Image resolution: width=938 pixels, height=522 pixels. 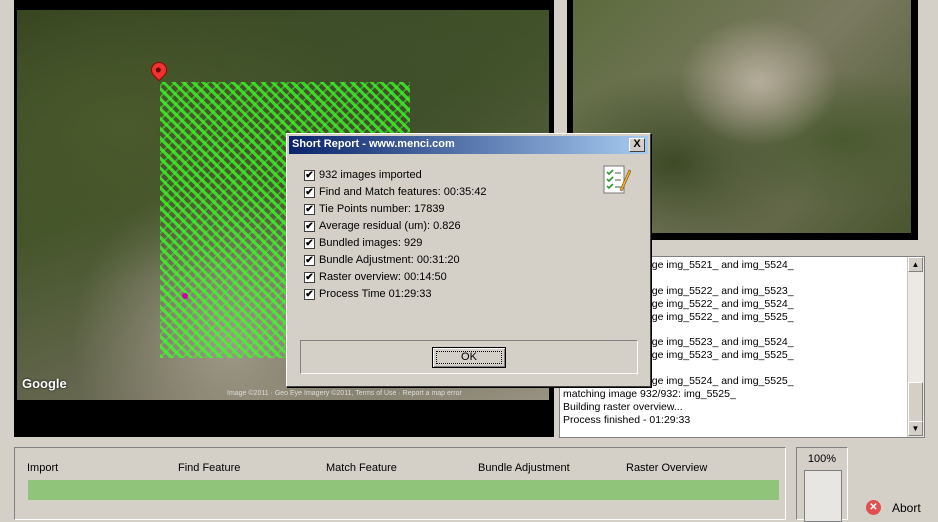 What do you see at coordinates (390, 226) in the screenshot?
I see `report-item-text: Average residual (um): 0.826` at bounding box center [390, 226].